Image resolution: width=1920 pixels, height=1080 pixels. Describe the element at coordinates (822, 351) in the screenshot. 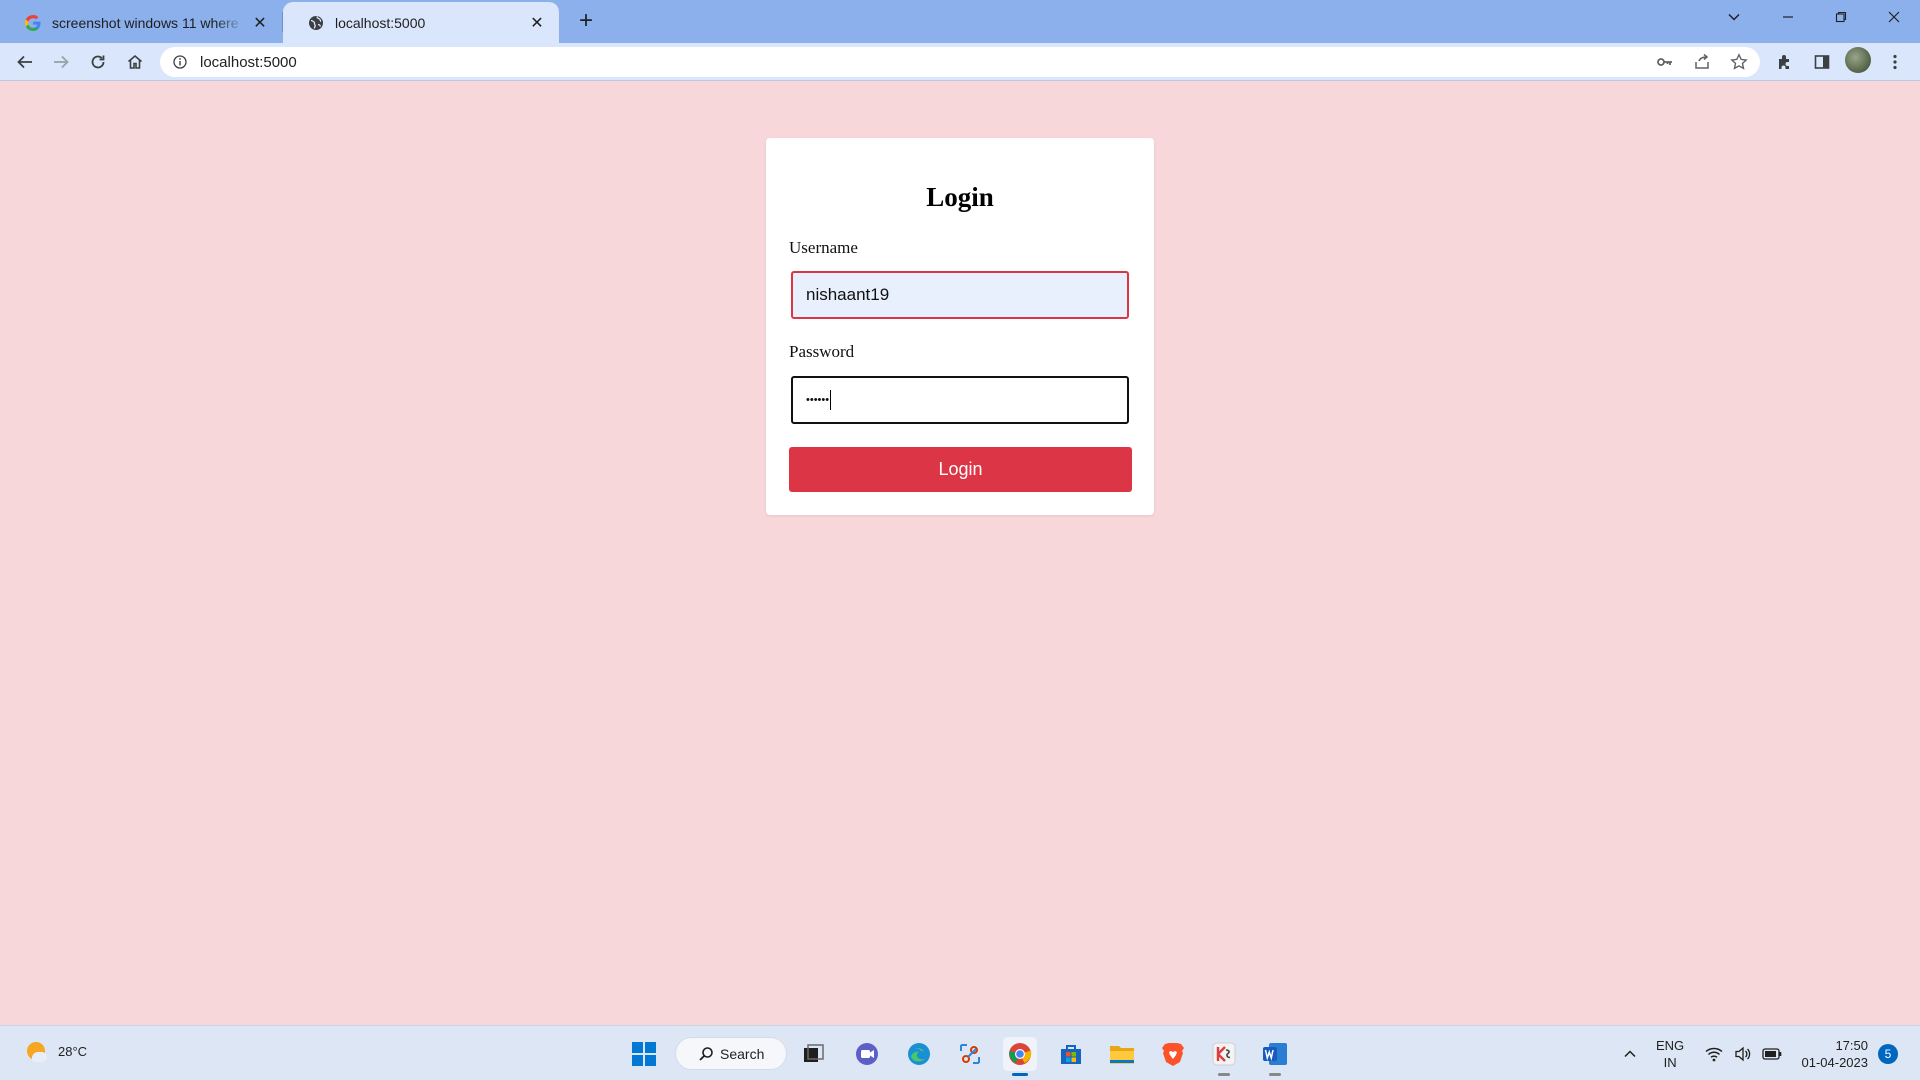

I see `password-label: Password` at that location.